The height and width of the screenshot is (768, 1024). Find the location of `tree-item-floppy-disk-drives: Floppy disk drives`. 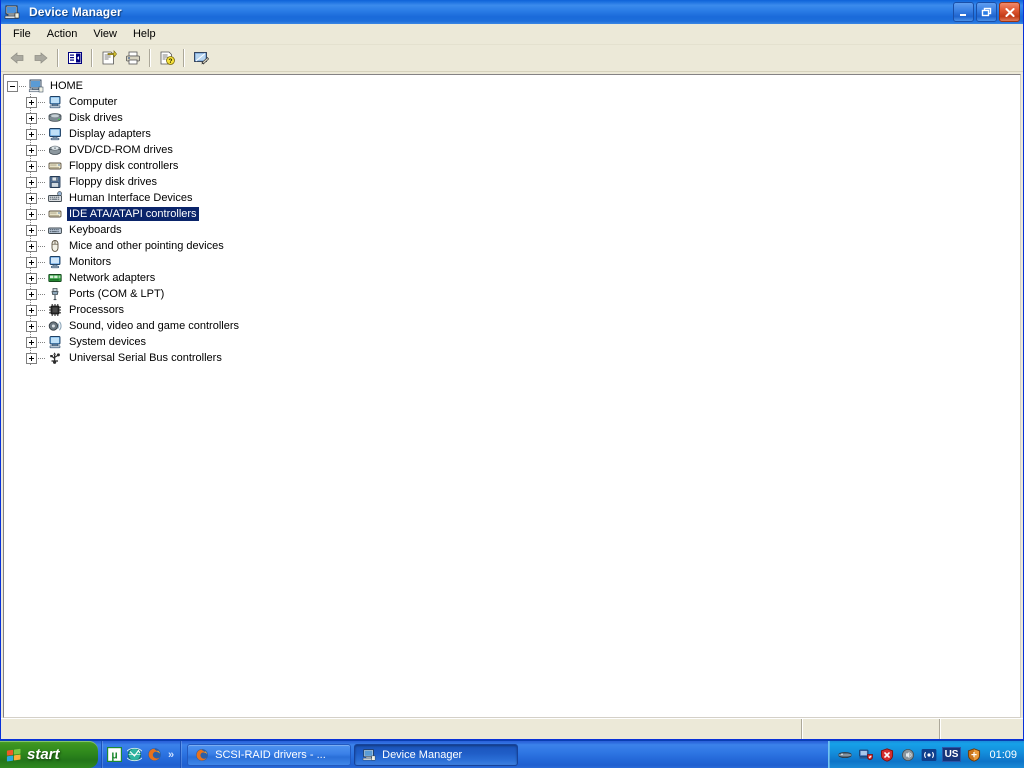

tree-item-floppy-disk-drives: Floppy disk drives is located at coordinates (512, 182).